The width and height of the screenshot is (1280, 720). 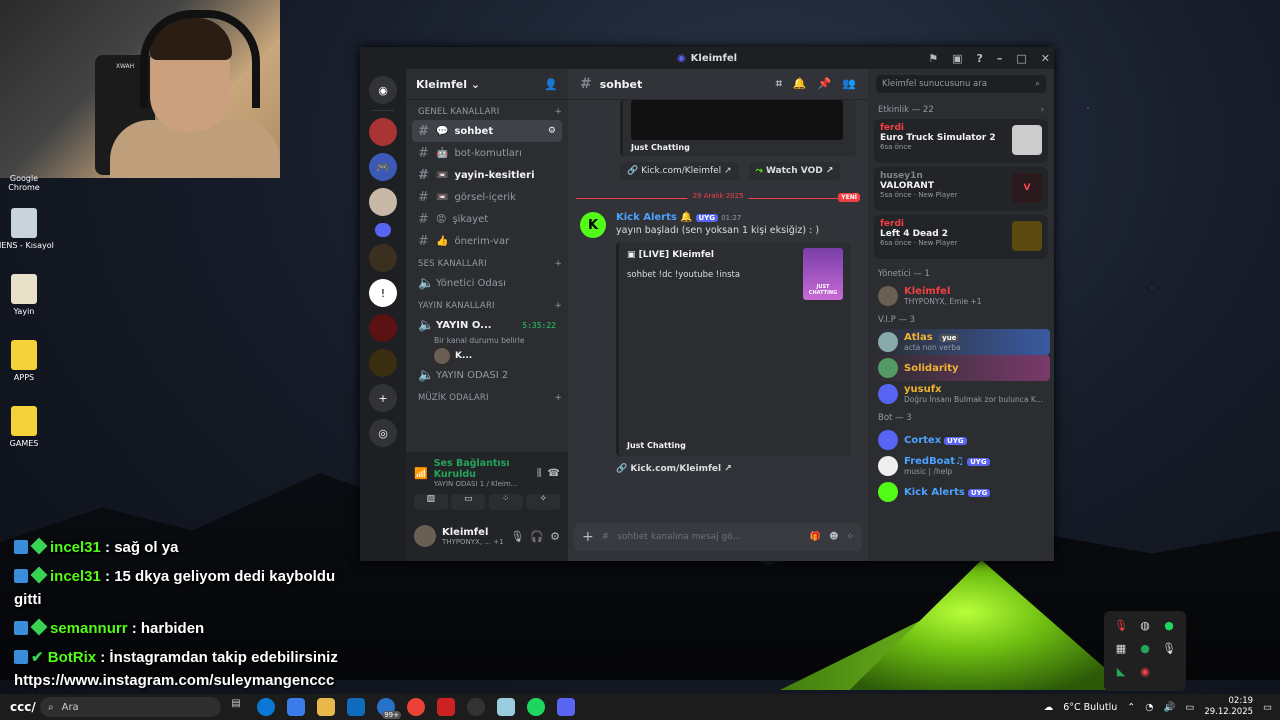 What do you see at coordinates (1042, 110) in the screenshot?
I see `chevron-right-icon: ›` at bounding box center [1042, 110].